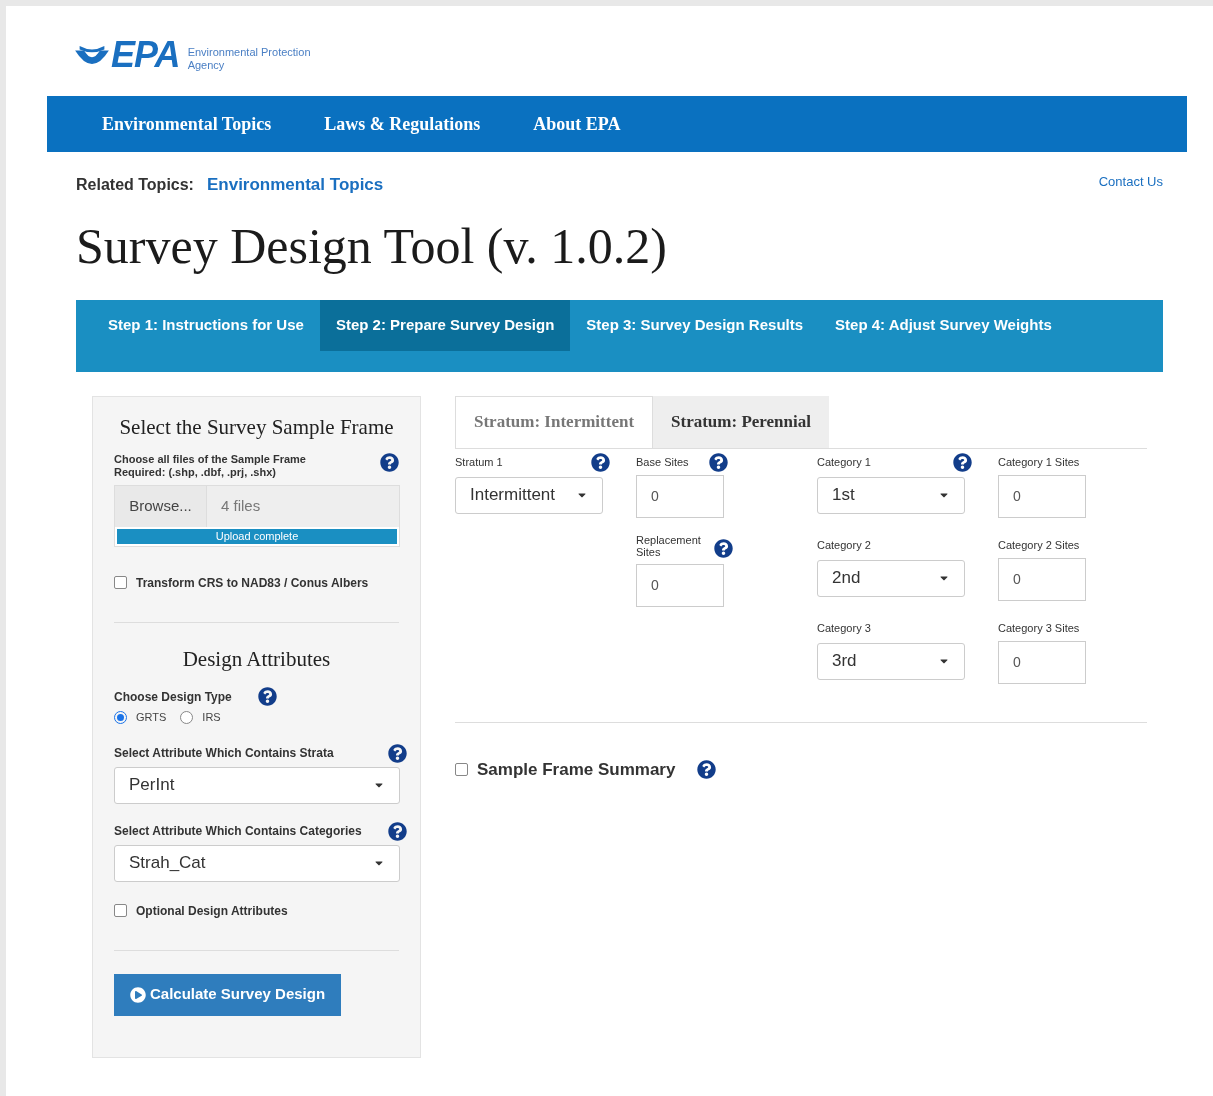 The height and width of the screenshot is (1096, 1213). Describe the element at coordinates (145, 55) in the screenshot. I see `logo-text: EPA` at that location.